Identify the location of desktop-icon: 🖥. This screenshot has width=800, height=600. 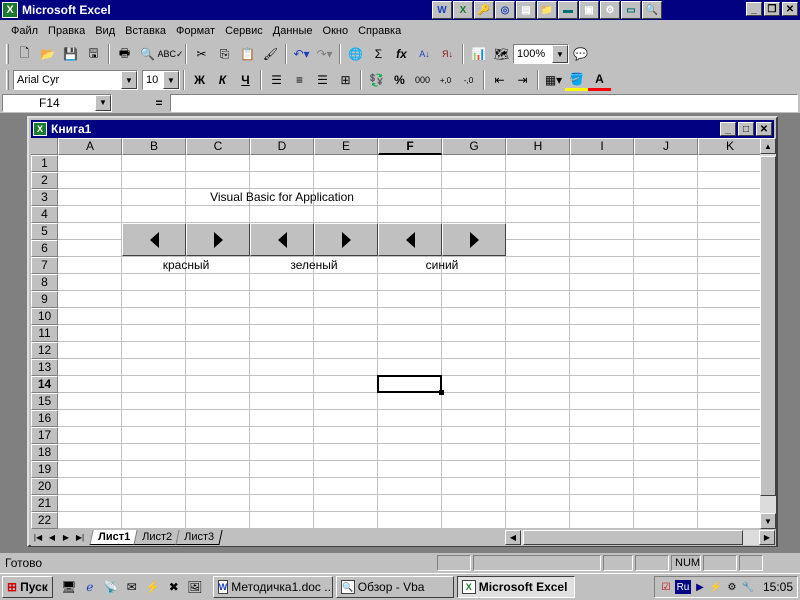
(69, 587).